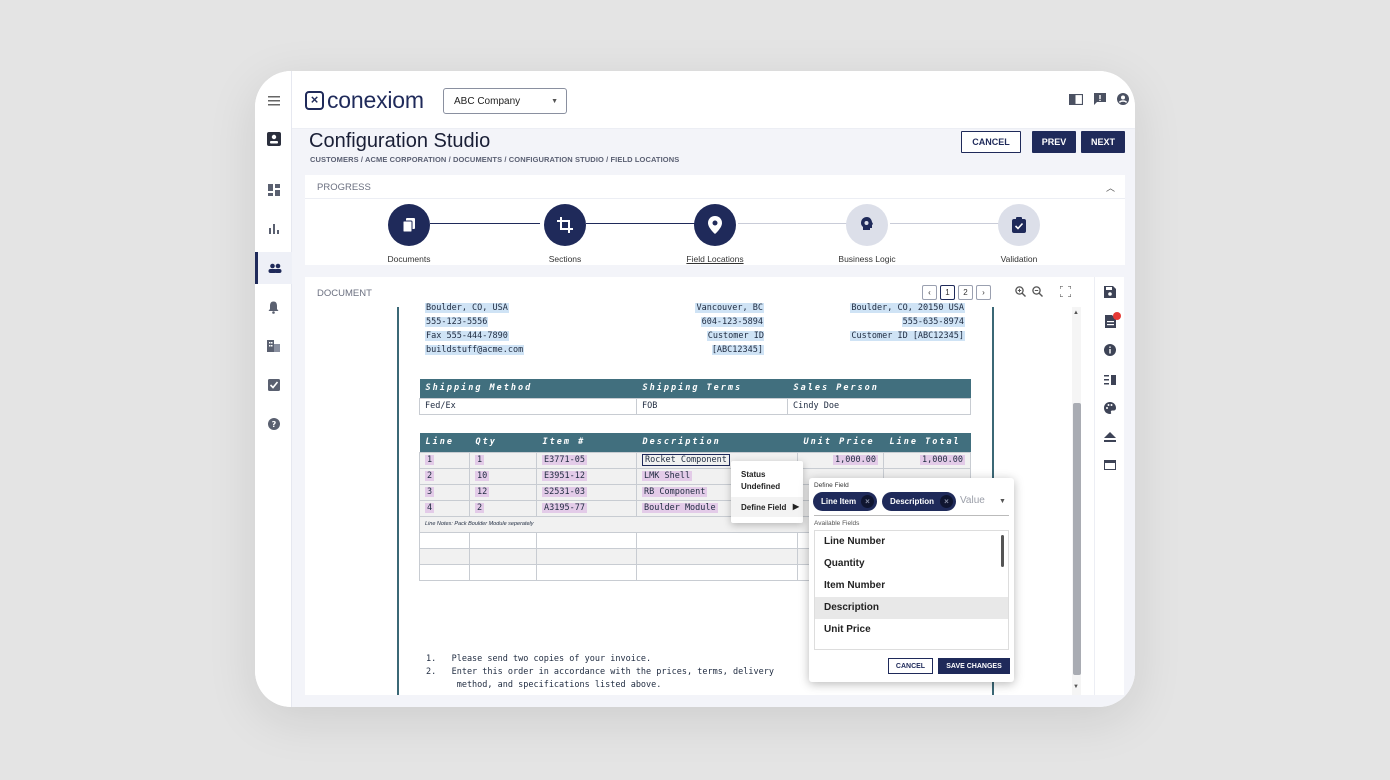 The width and height of the screenshot is (1390, 780). What do you see at coordinates (715, 234) in the screenshot?
I see `step-field-locations: Field Locations` at bounding box center [715, 234].